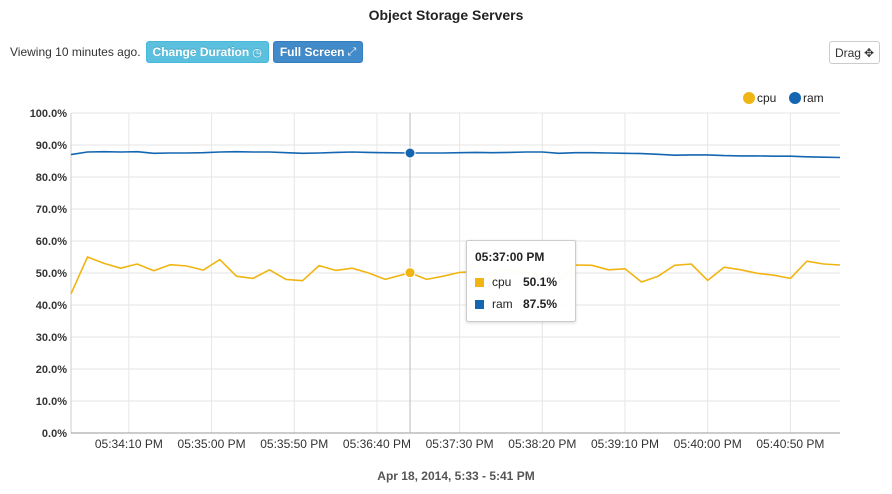 This screenshot has width=892, height=494. I want to click on y-tick-label: 10.0%, so click(51, 402).